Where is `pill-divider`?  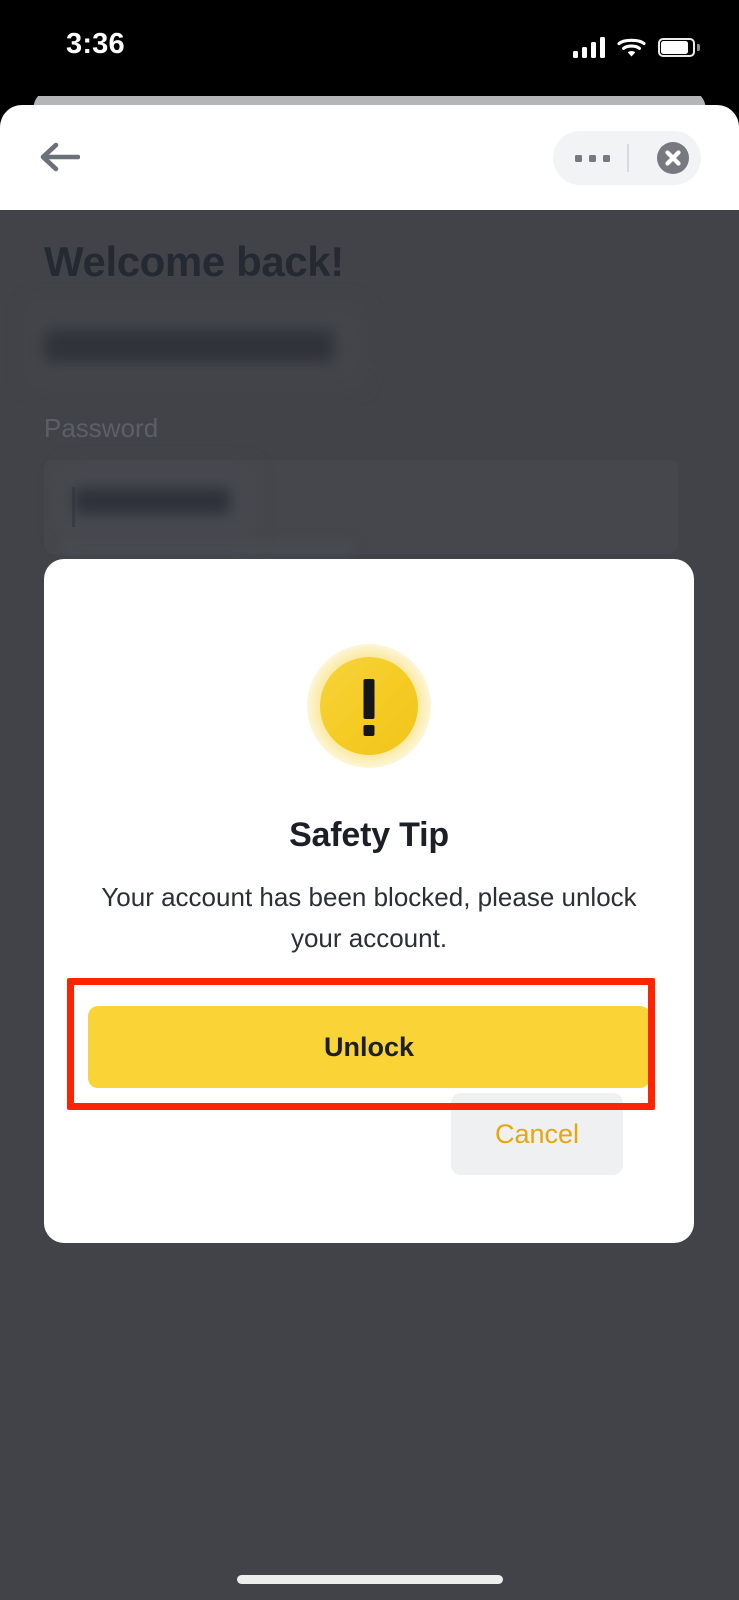 pill-divider is located at coordinates (628, 158).